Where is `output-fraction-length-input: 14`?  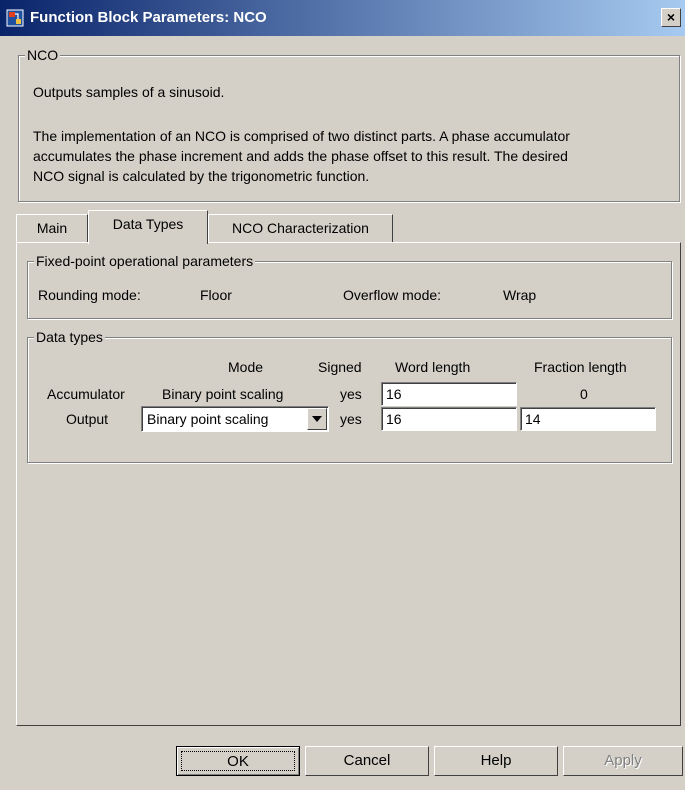 output-fraction-length-input: 14 is located at coordinates (588, 419).